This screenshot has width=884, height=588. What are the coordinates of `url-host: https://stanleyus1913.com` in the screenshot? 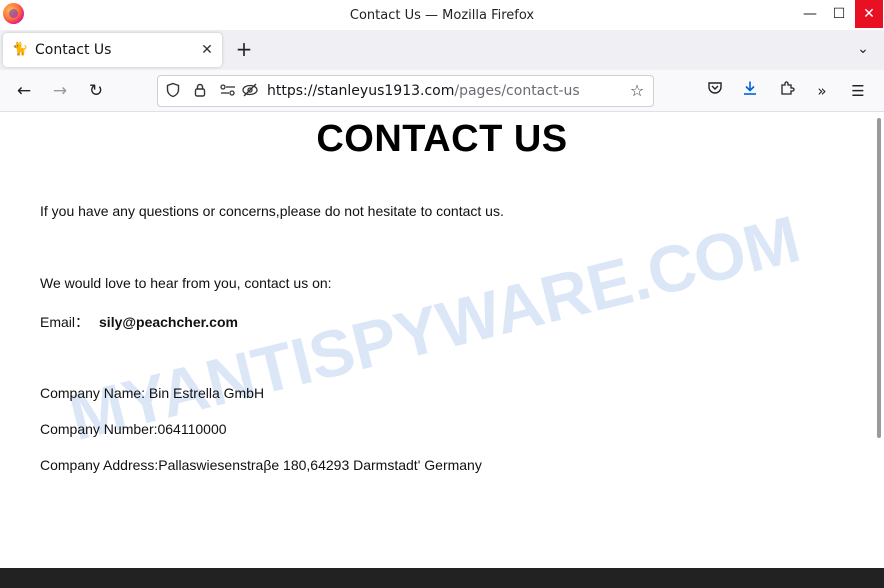 It's located at (361, 91).